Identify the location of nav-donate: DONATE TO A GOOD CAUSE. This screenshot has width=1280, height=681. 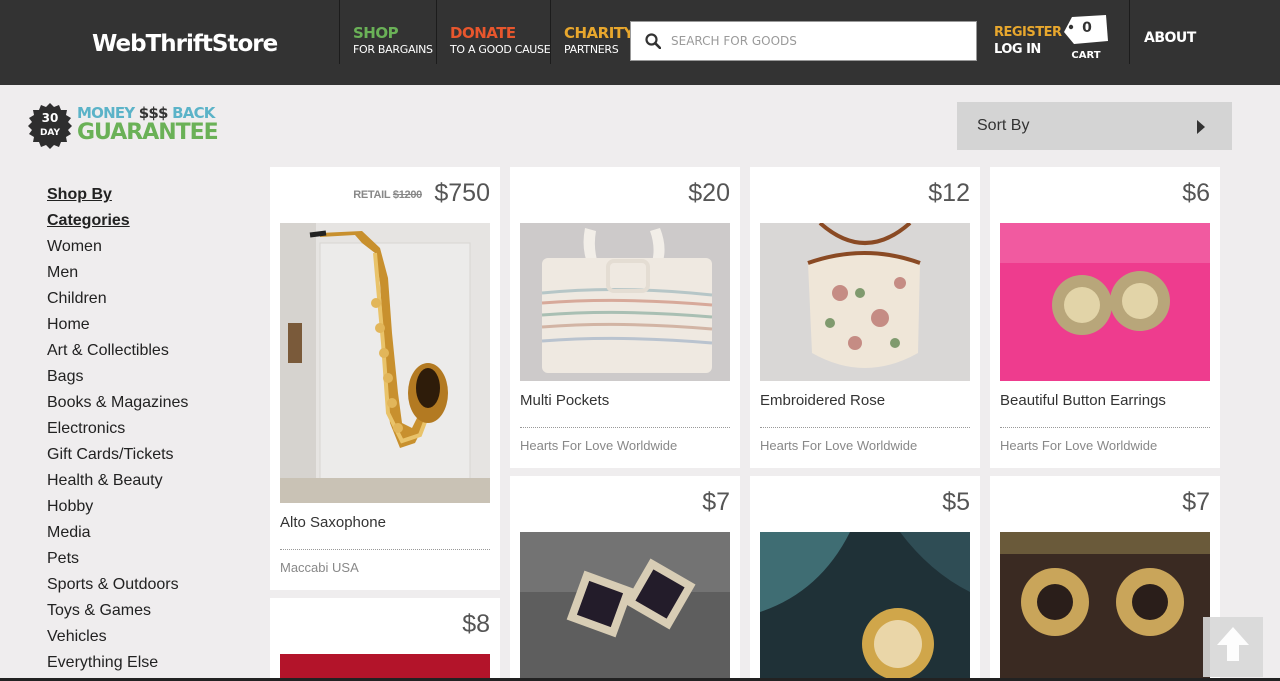
(500, 40).